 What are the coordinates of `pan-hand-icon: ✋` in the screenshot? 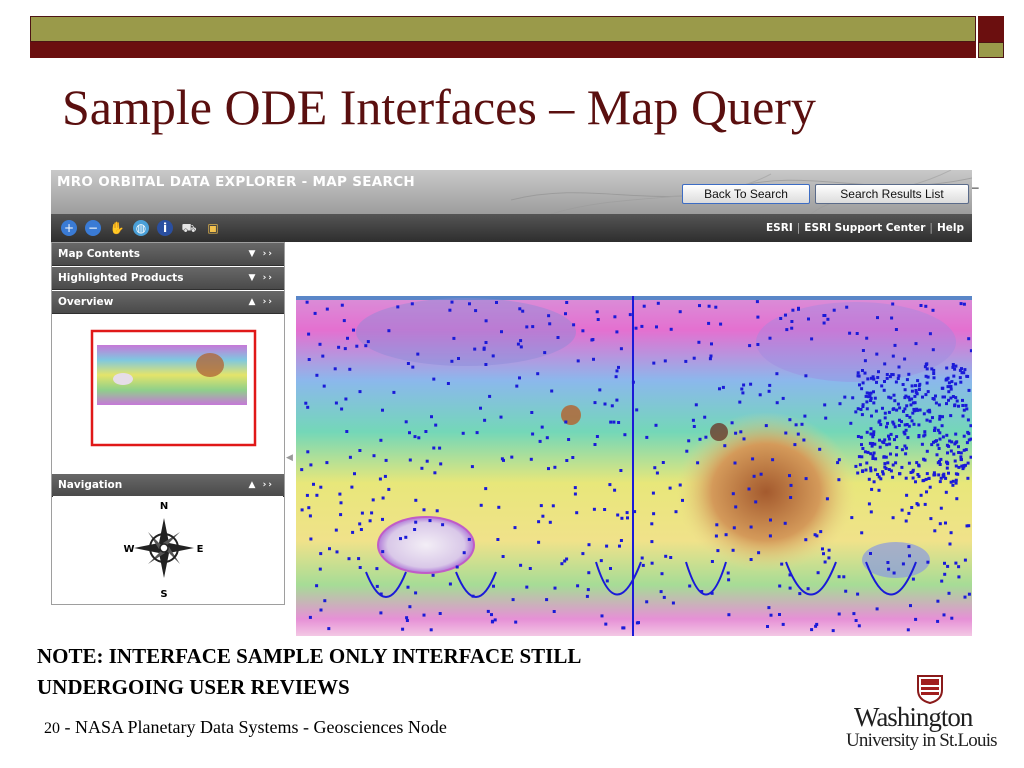 It's located at (117, 228).